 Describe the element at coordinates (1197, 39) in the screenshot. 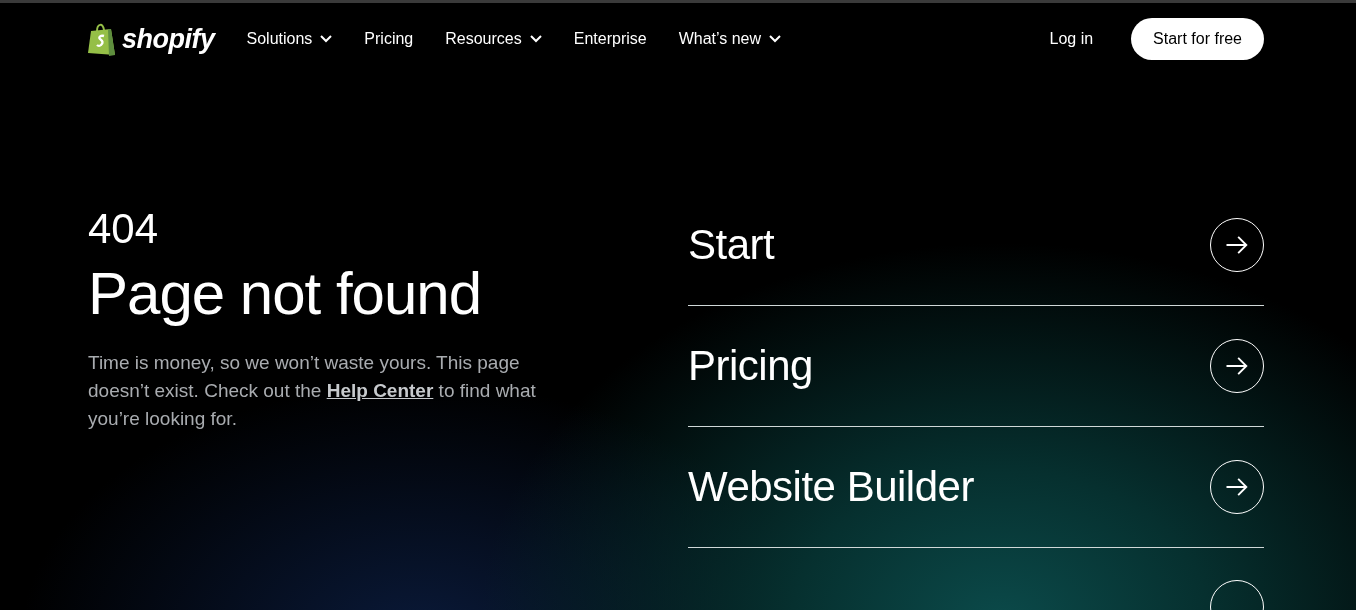

I see `start-button: Start for free` at that location.